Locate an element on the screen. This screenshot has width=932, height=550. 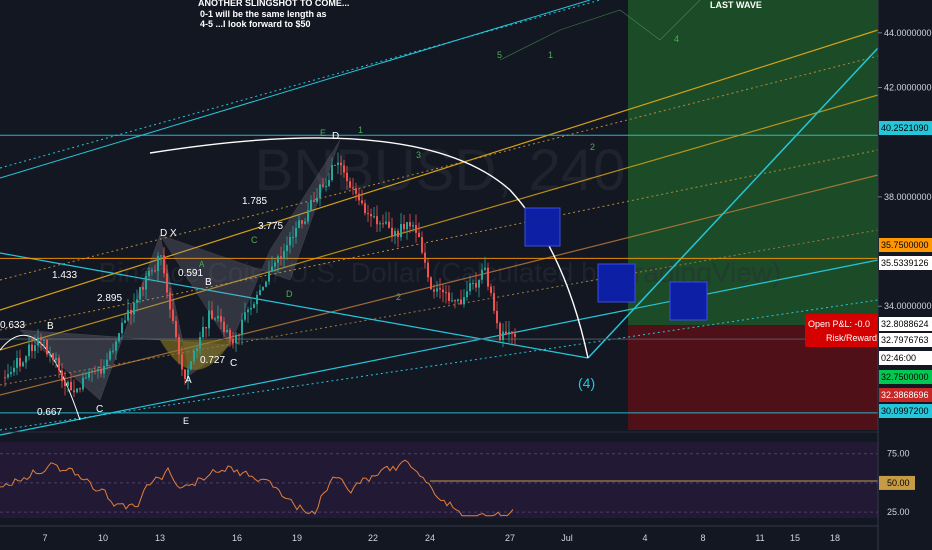
time-tick-label: 19 is located at coordinates (297, 538).